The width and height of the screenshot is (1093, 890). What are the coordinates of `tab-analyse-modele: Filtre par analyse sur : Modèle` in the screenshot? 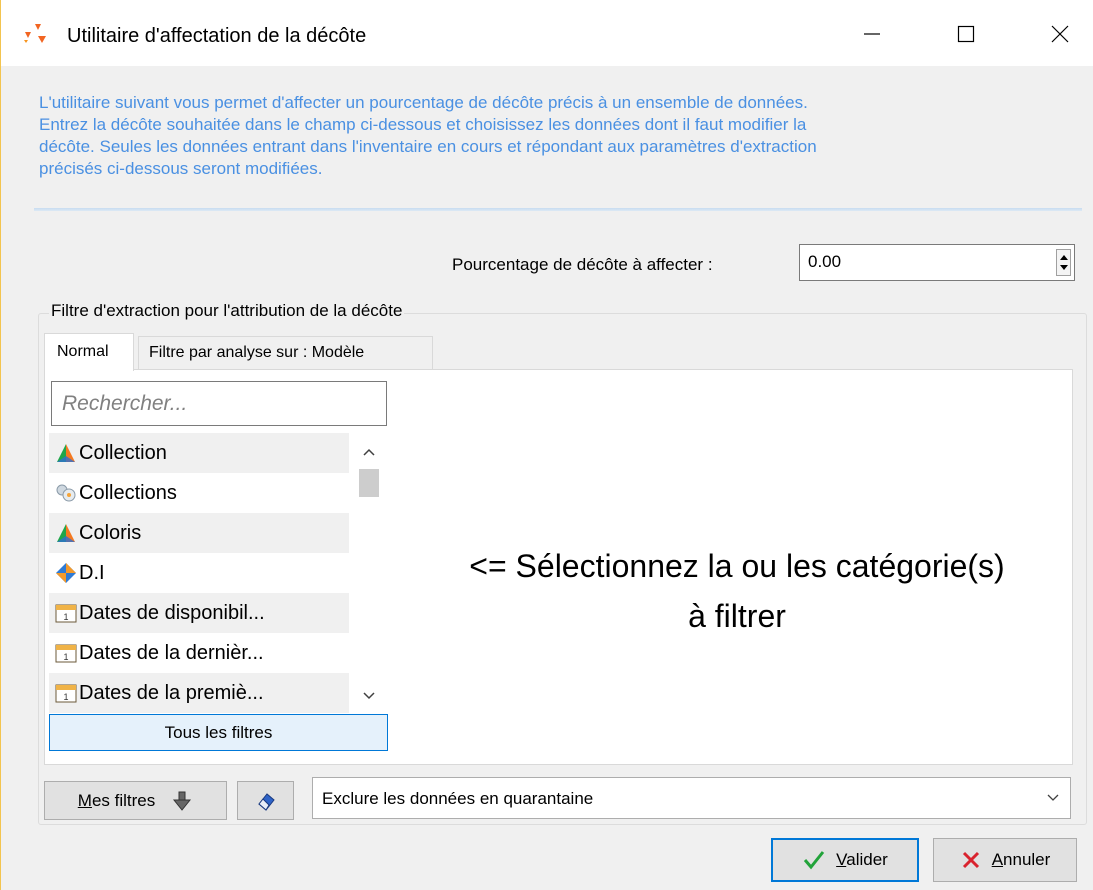 It's located at (285, 352).